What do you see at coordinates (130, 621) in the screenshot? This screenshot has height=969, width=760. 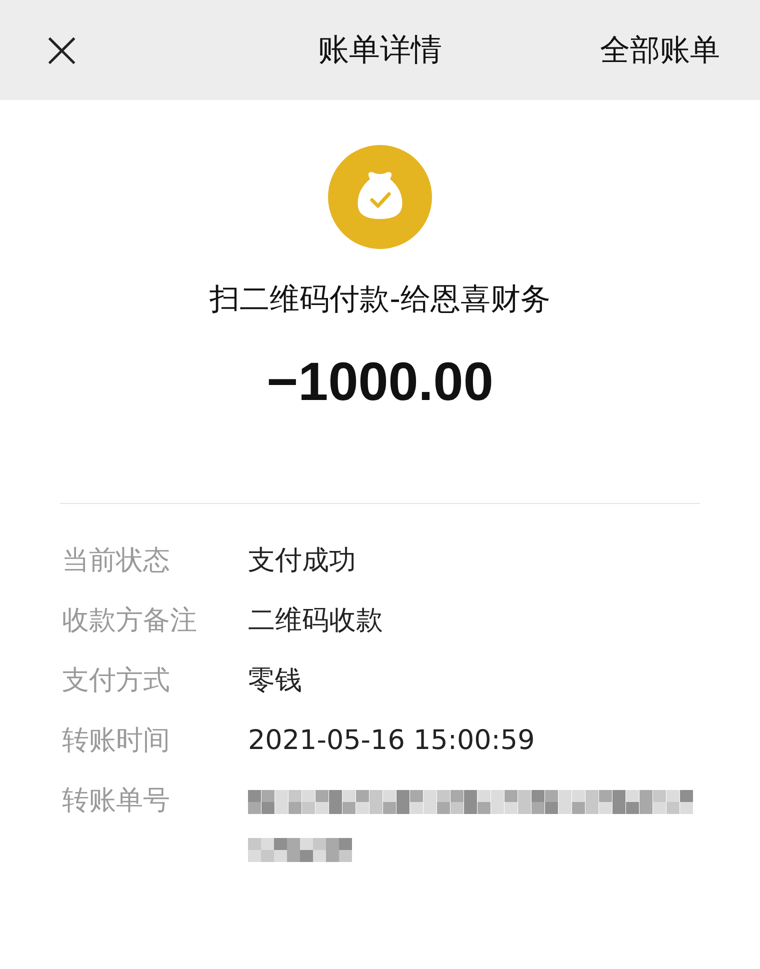 I see `detail-label: 收款方备注` at bounding box center [130, 621].